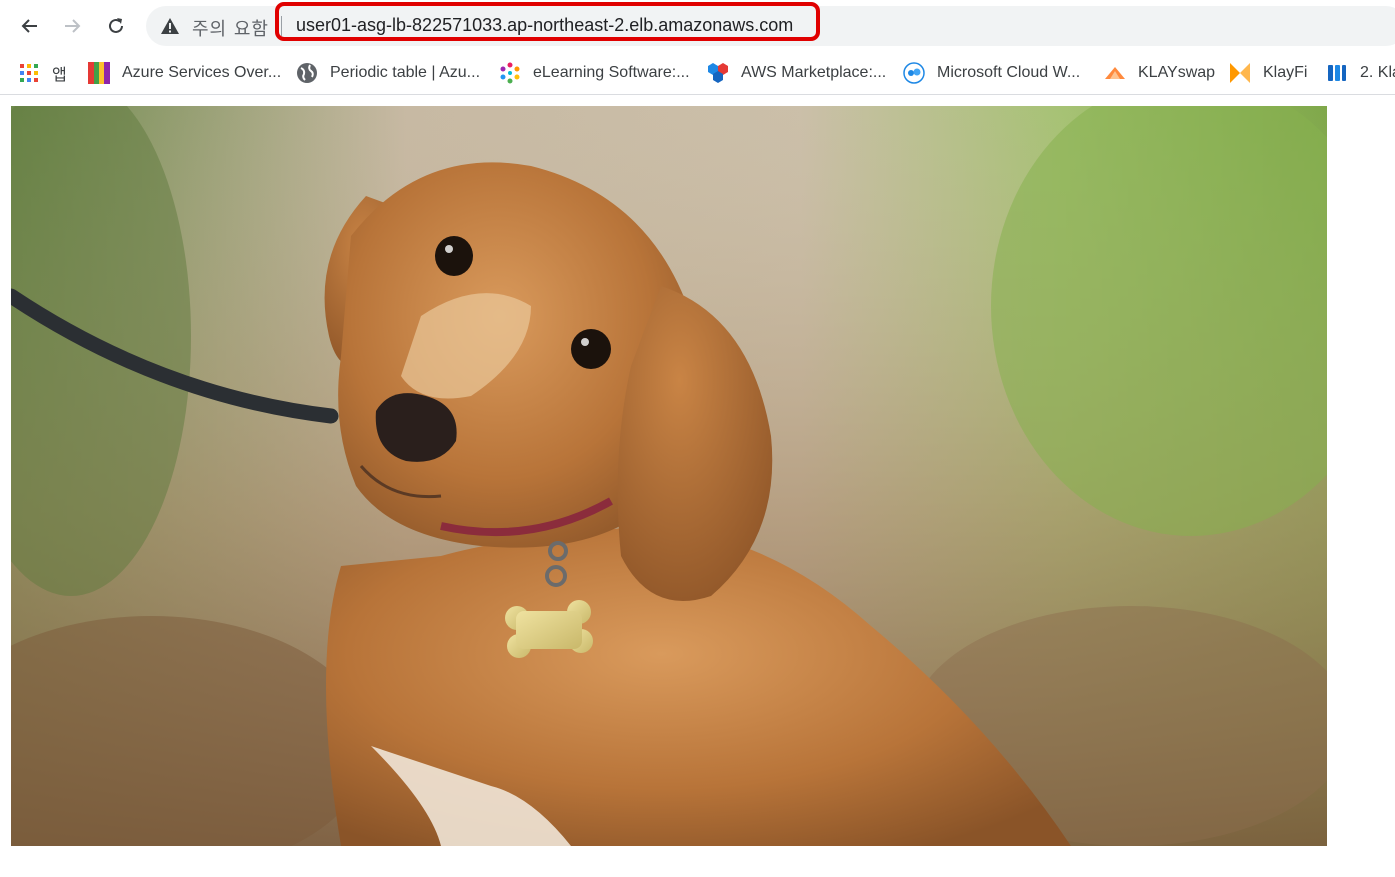 This screenshot has height=877, width=1395. I want to click on forward-button, so click(72, 26).